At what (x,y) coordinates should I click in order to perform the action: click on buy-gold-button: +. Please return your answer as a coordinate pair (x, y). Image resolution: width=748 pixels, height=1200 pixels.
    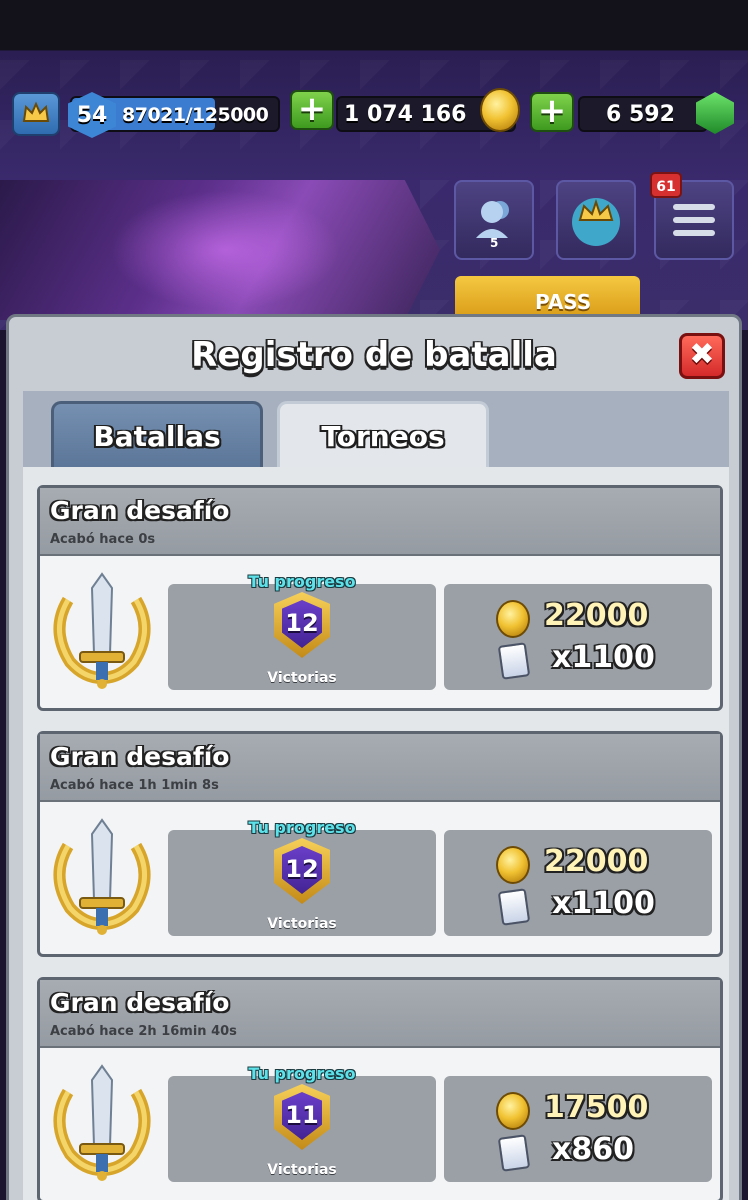
    Looking at the image, I should click on (312, 110).